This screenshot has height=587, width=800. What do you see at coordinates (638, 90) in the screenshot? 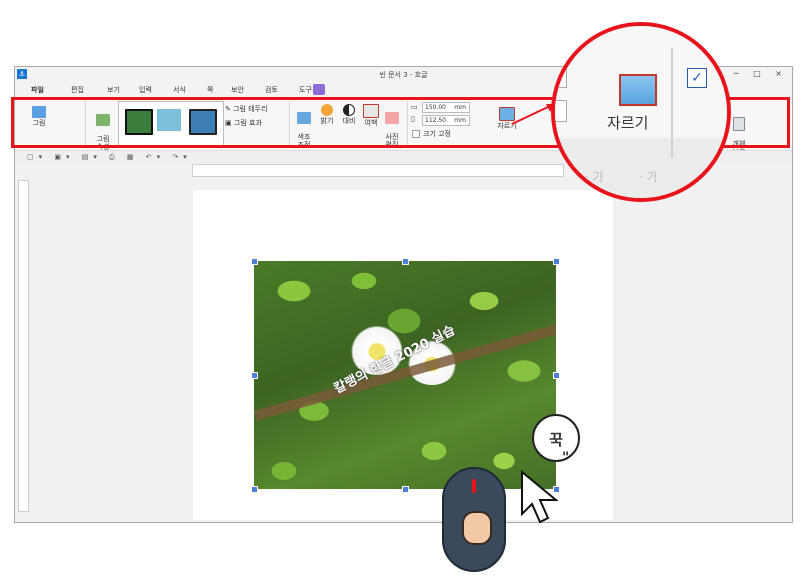
I see `crop-icon` at bounding box center [638, 90].